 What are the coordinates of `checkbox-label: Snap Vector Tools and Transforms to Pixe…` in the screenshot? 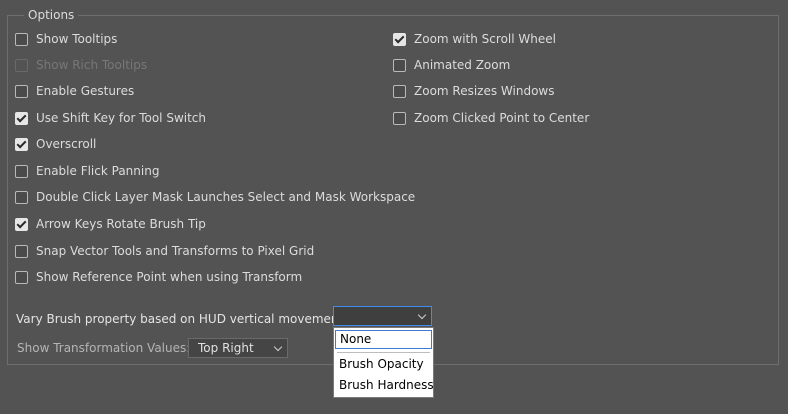 It's located at (175, 251).